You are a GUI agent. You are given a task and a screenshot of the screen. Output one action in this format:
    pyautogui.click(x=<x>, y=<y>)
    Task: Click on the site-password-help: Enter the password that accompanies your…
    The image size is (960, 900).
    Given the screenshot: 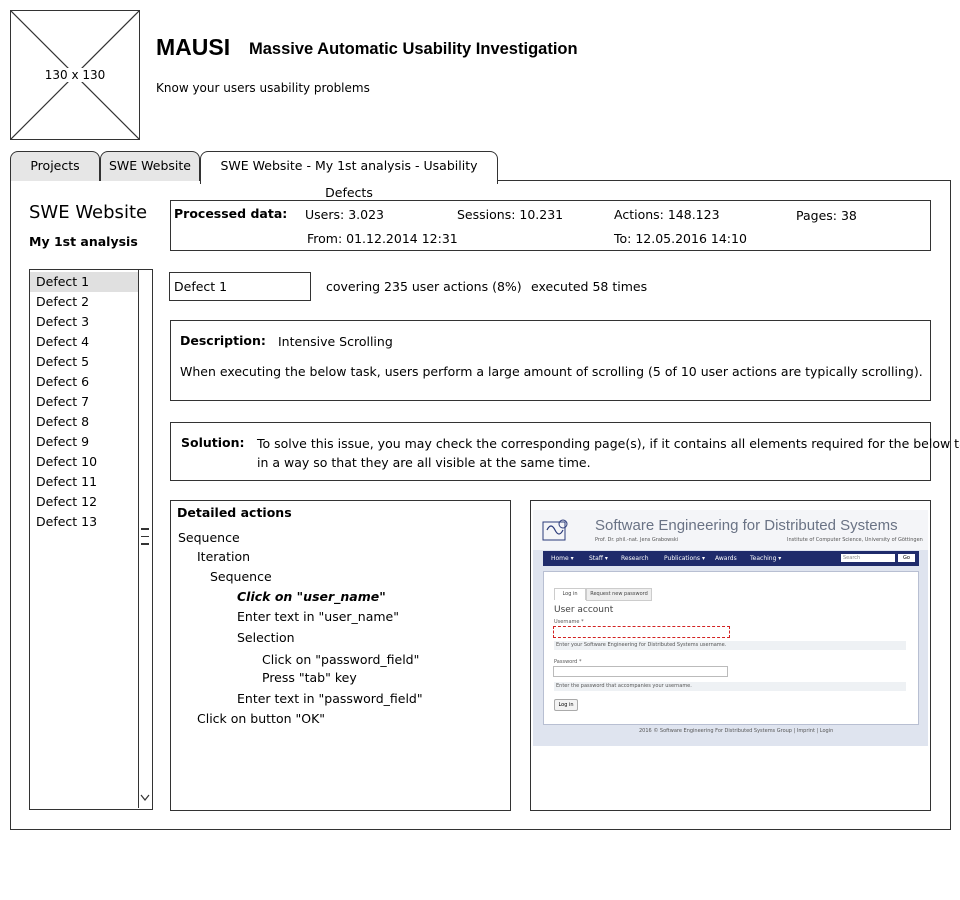 What is the action you would take?
    pyautogui.click(x=730, y=686)
    